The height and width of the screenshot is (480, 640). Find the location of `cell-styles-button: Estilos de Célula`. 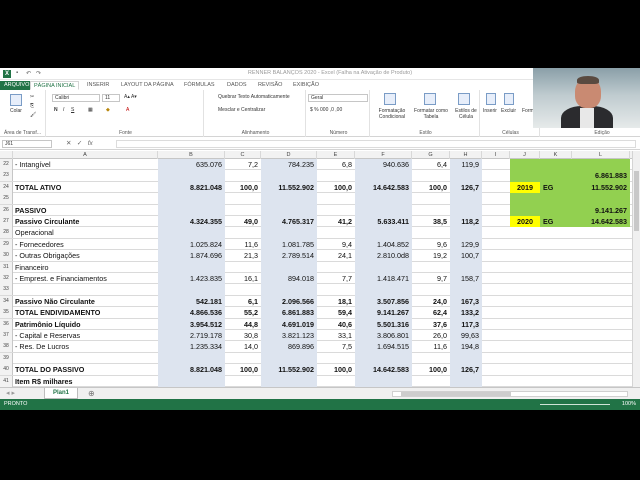

cell-styles-button: Estilos de Célula is located at coordinates (466, 114).